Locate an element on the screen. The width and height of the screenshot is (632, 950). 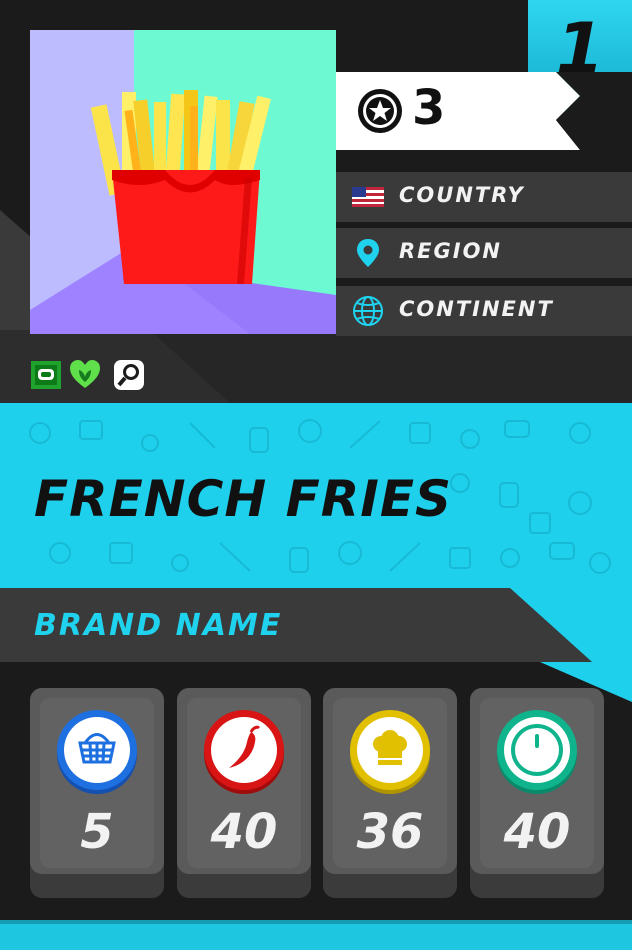
us-flag-icon is located at coordinates (368, 197).